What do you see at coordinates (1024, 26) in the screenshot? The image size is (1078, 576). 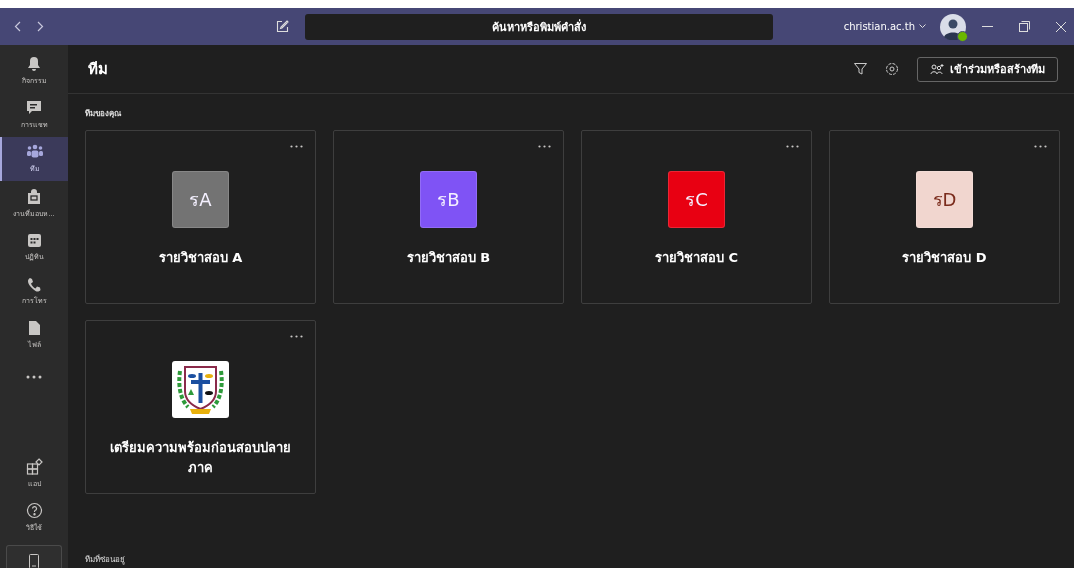 I see `maximize-icon` at bounding box center [1024, 26].